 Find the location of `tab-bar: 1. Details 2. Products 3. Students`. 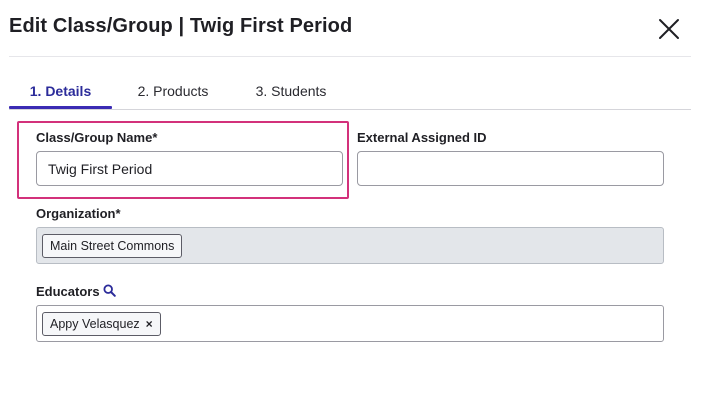

tab-bar: 1. Details 2. Products 3. Students is located at coordinates (350, 91).